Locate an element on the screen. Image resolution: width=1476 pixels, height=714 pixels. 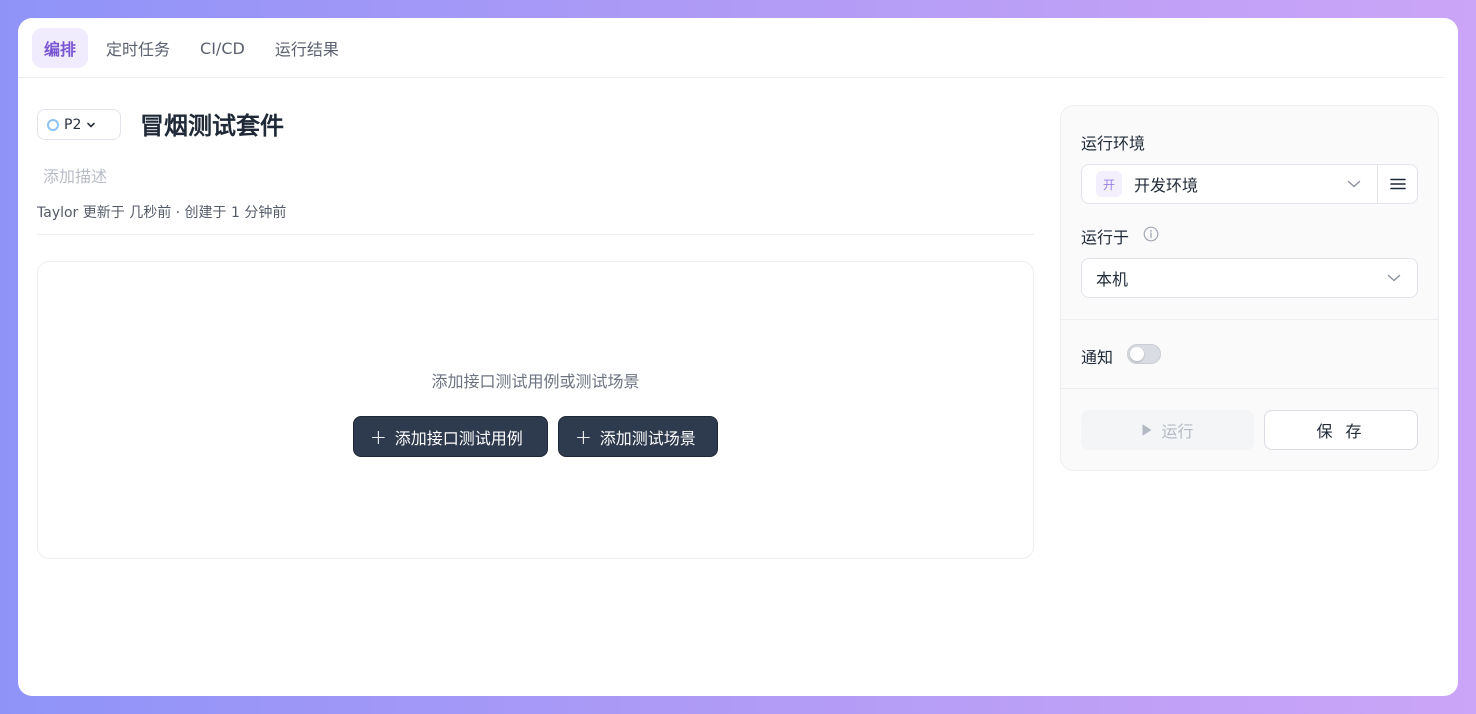
env-manage-button is located at coordinates (1397, 184).